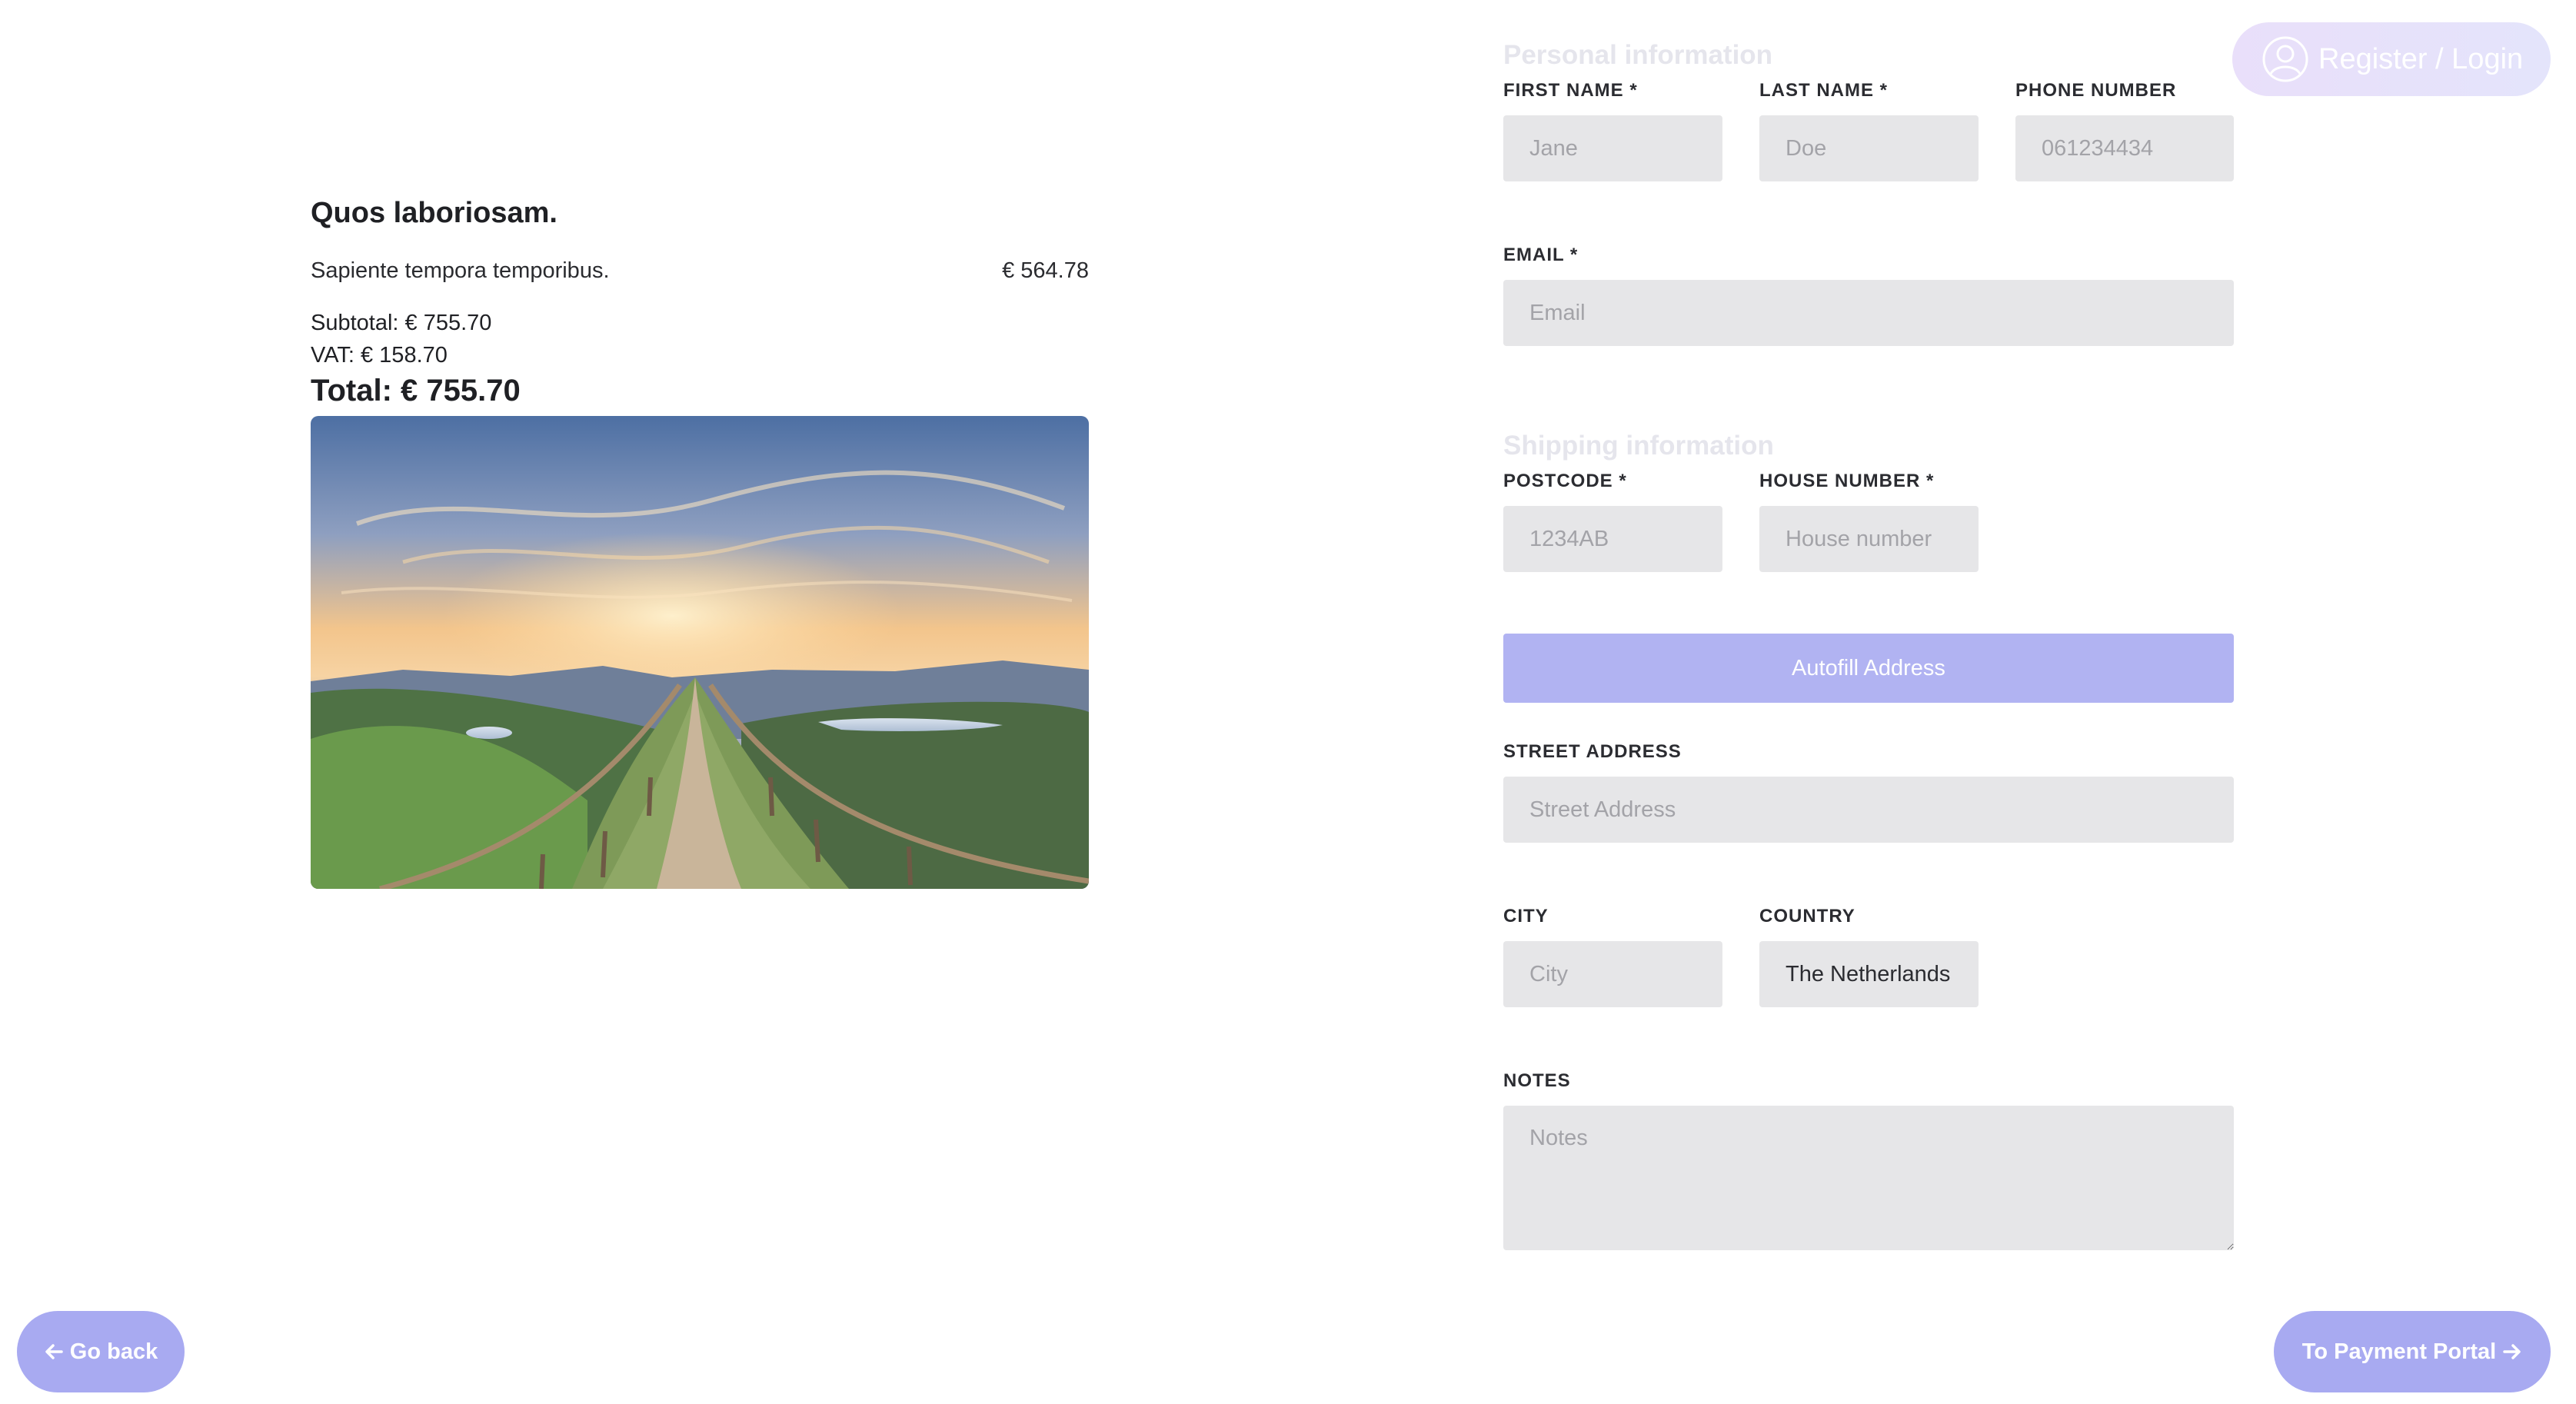 The width and height of the screenshot is (2576, 1404). I want to click on email-label: EMAIL *, so click(1541, 255).